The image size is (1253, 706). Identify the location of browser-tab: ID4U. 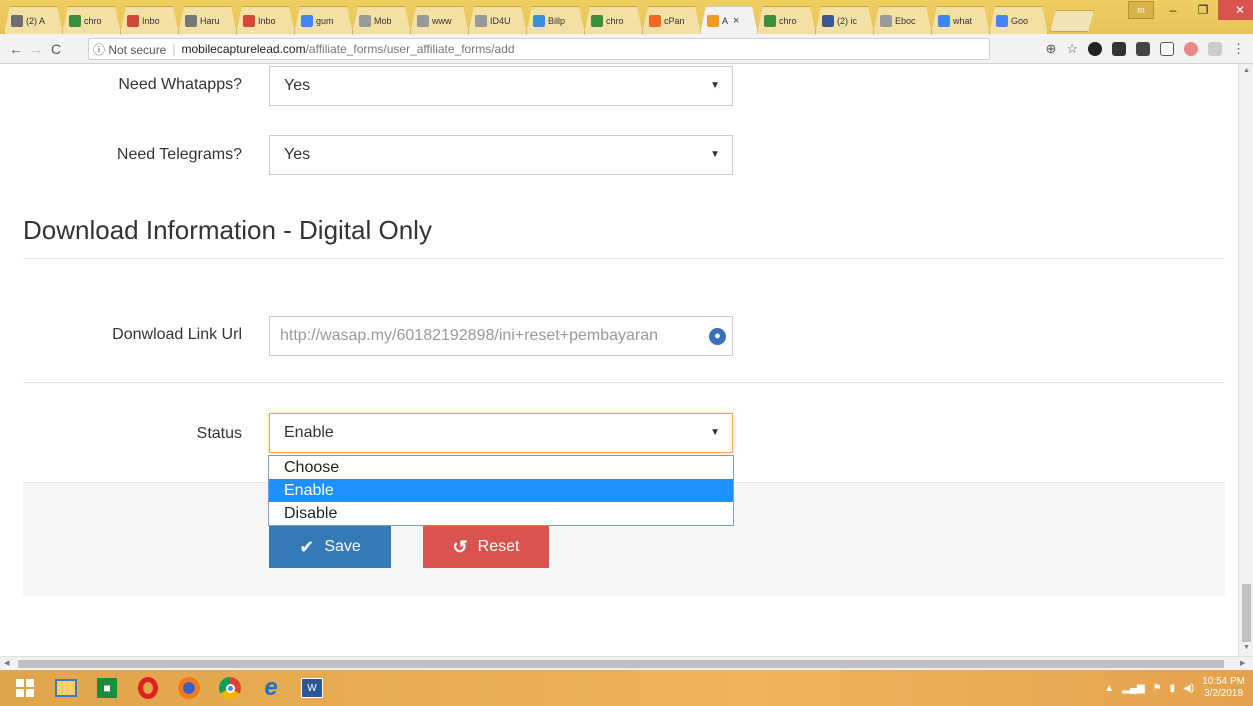
(497, 20).